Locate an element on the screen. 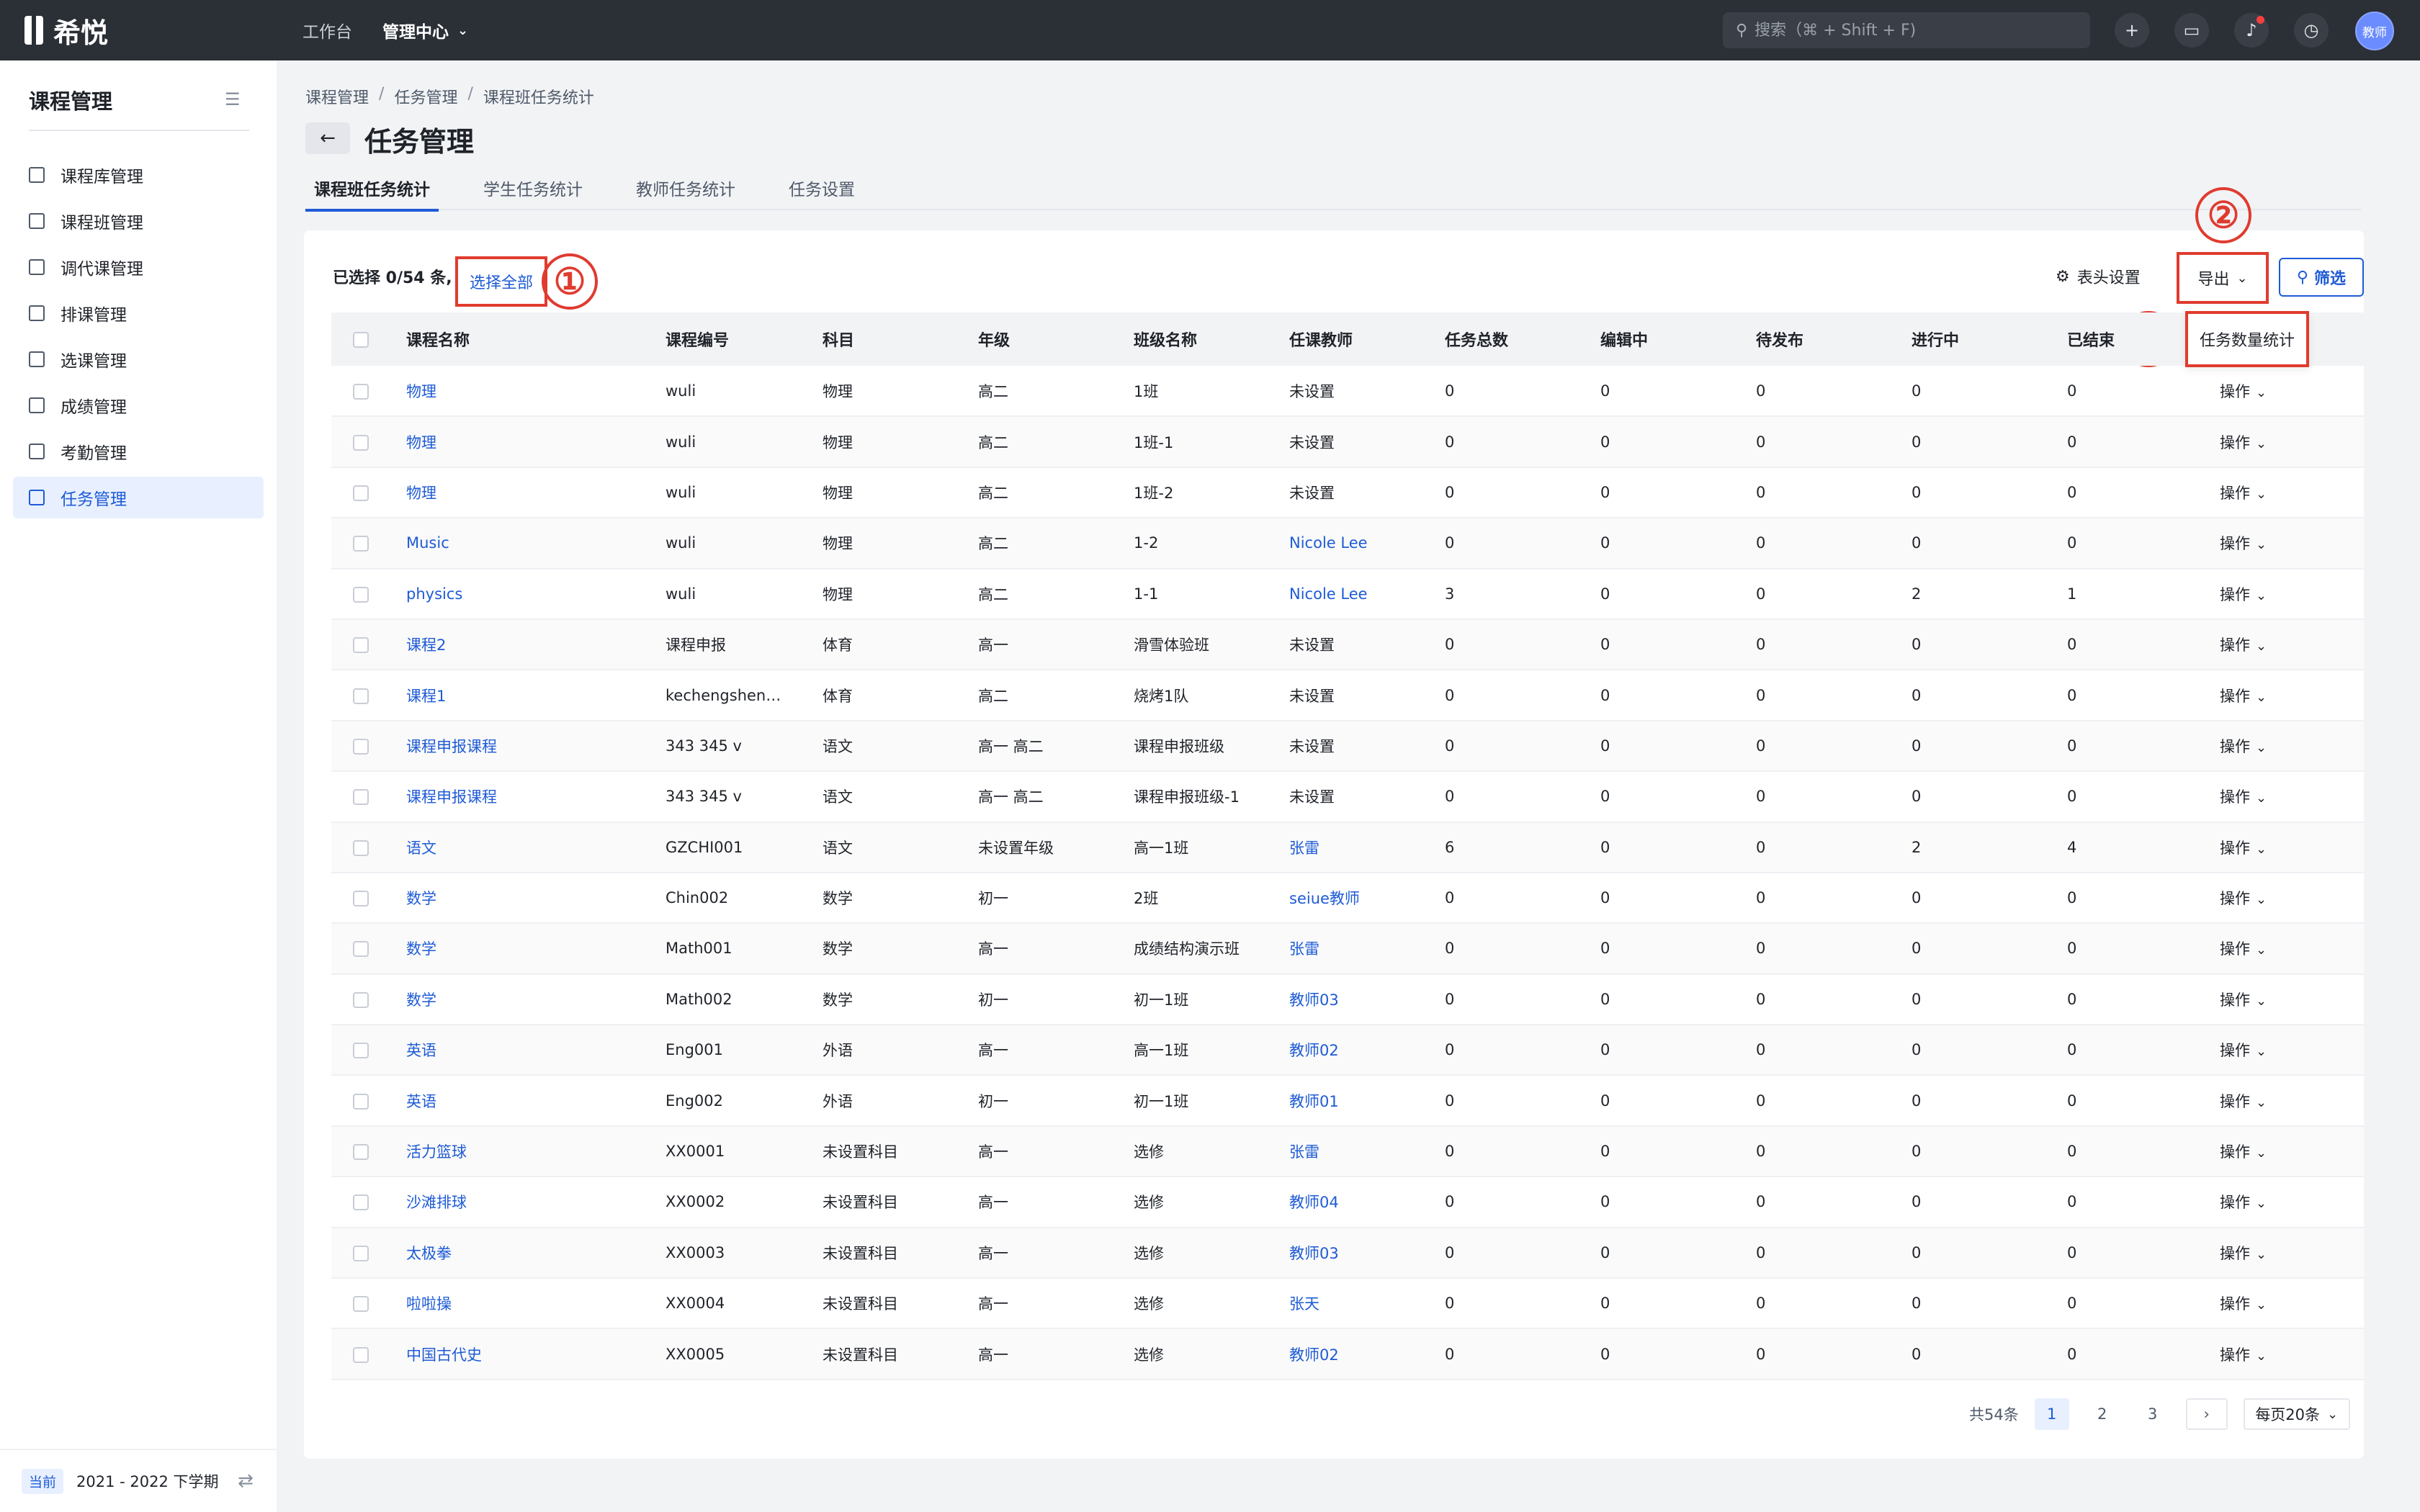 This screenshot has width=2420, height=1512. sidebar-item: 成绩管理 is located at coordinates (138, 405).